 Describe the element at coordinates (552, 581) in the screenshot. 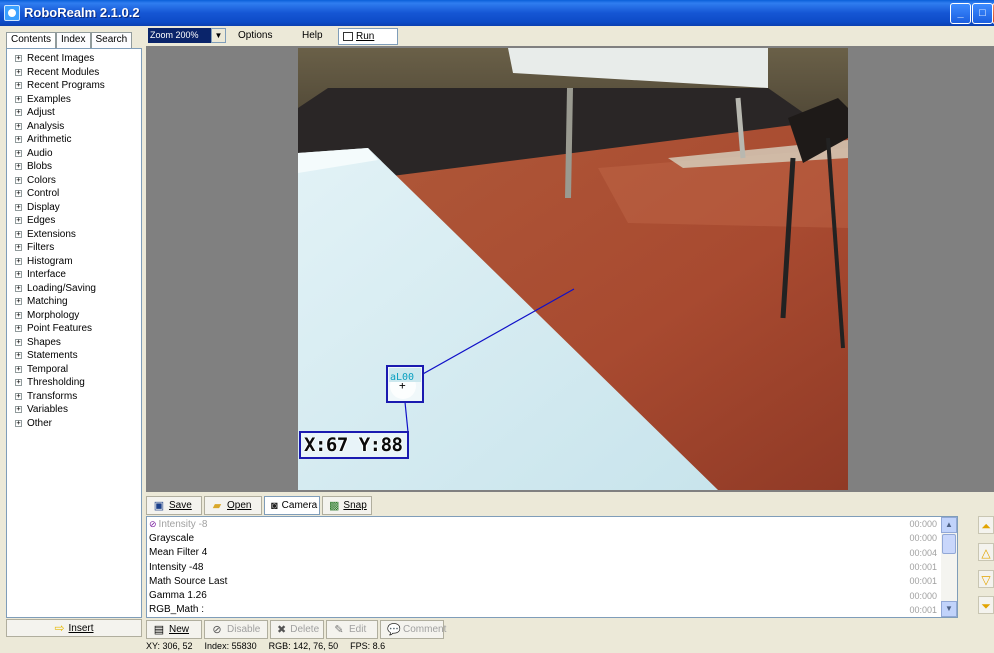

I see `pipeline-row: Math Source Last 00:001` at that location.